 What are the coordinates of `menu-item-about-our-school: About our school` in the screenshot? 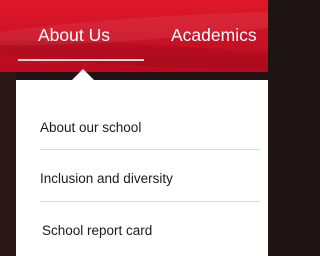 It's located at (90, 128).